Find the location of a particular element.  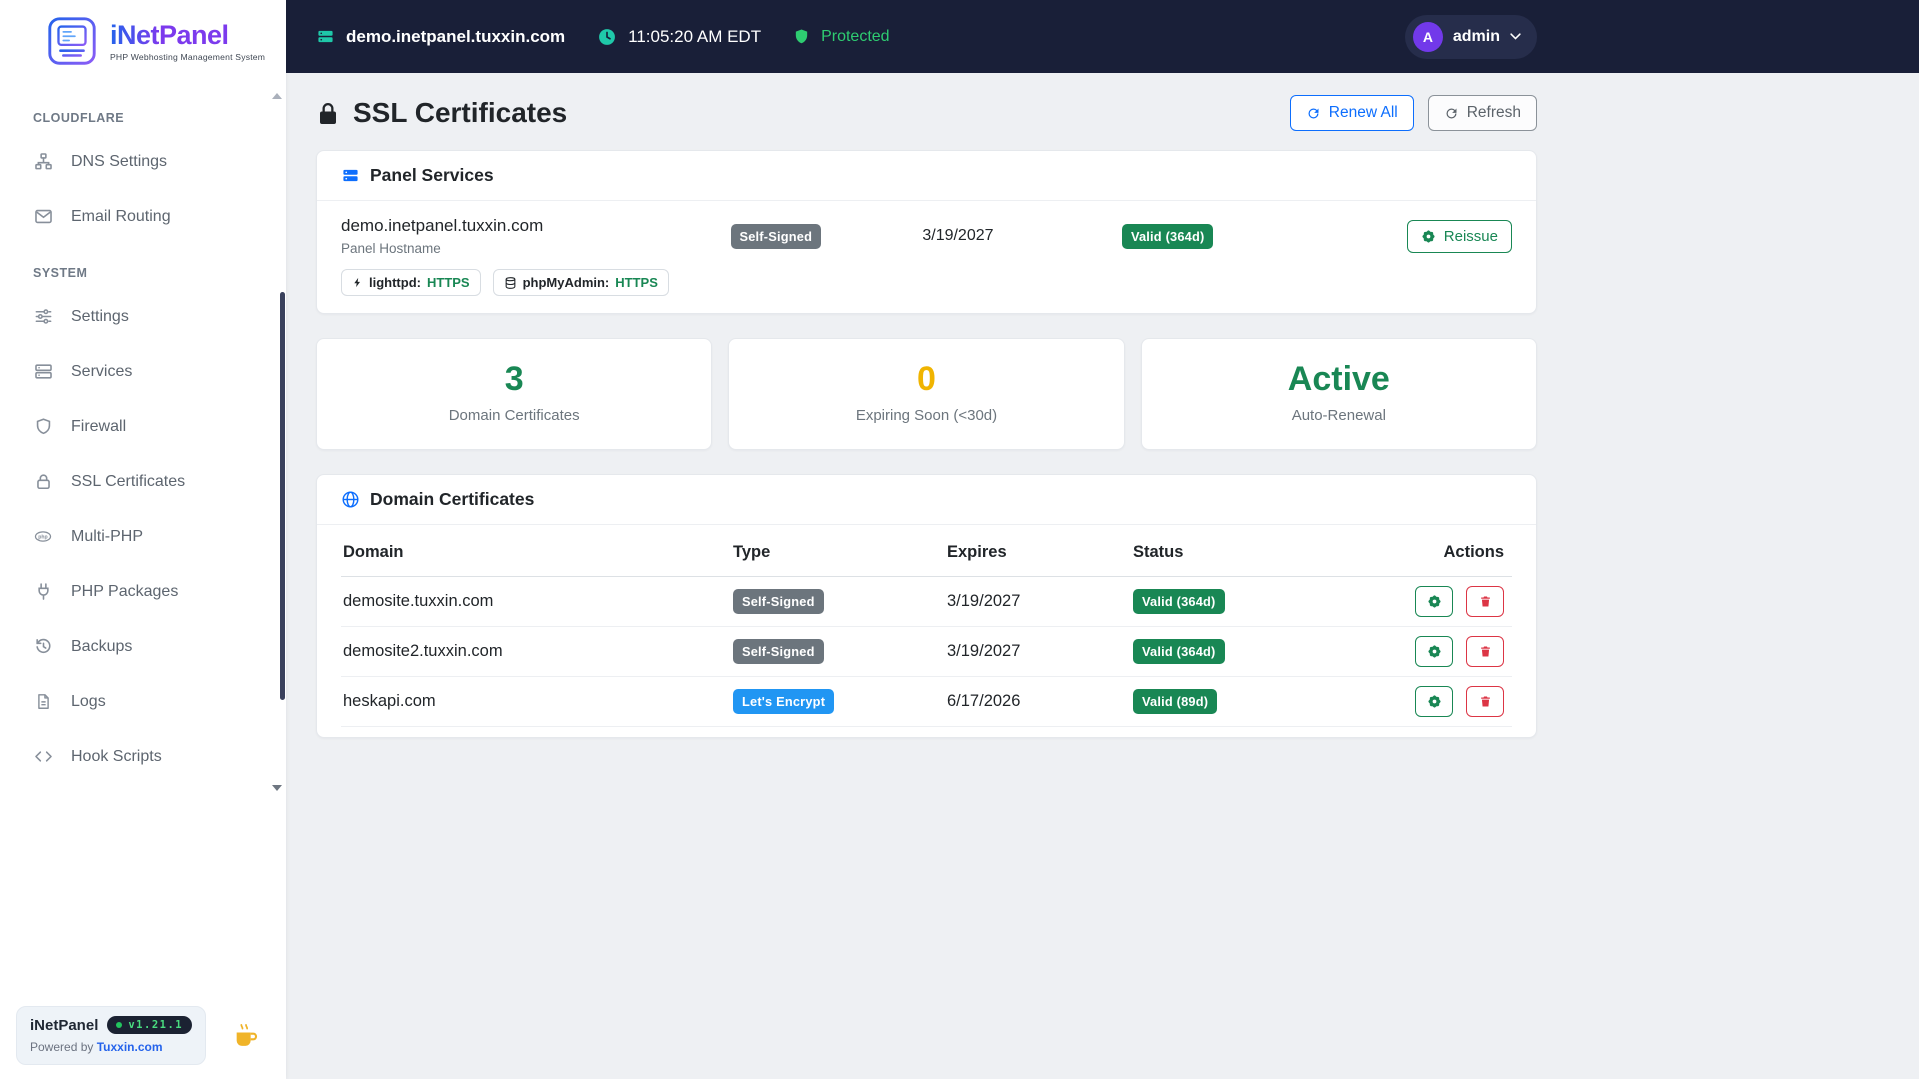

domain-cell: demosite.tuxxin.com is located at coordinates (533, 602).